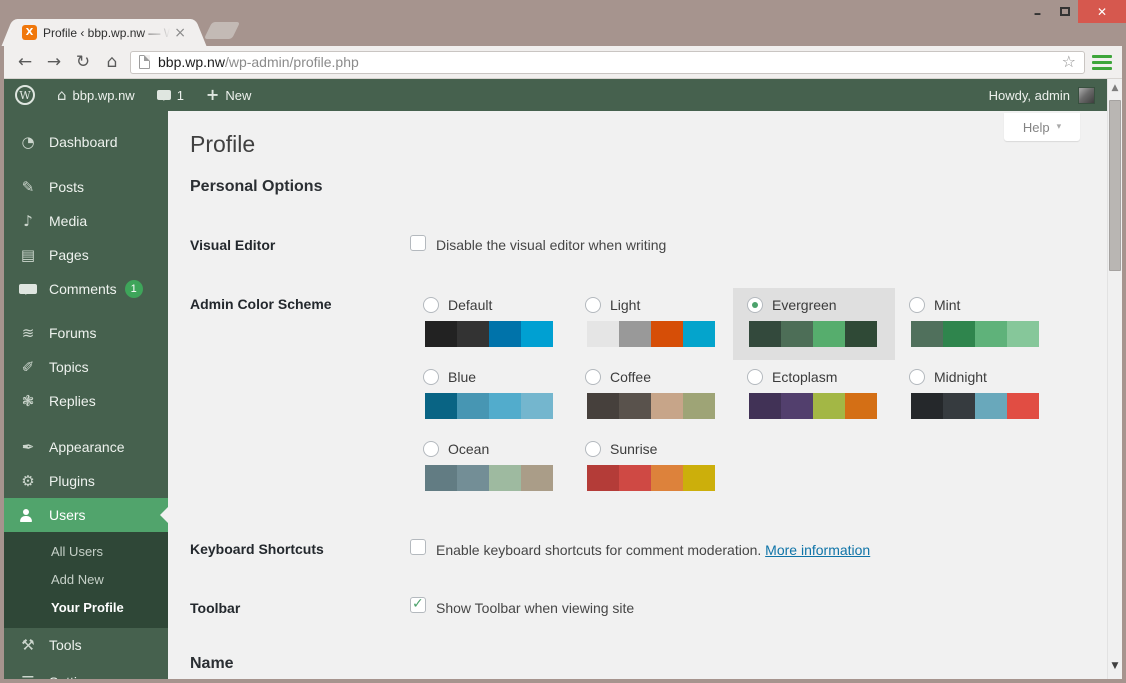 This screenshot has height=683, width=1126. What do you see at coordinates (54, 62) in the screenshot?
I see `forward-button: →` at bounding box center [54, 62].